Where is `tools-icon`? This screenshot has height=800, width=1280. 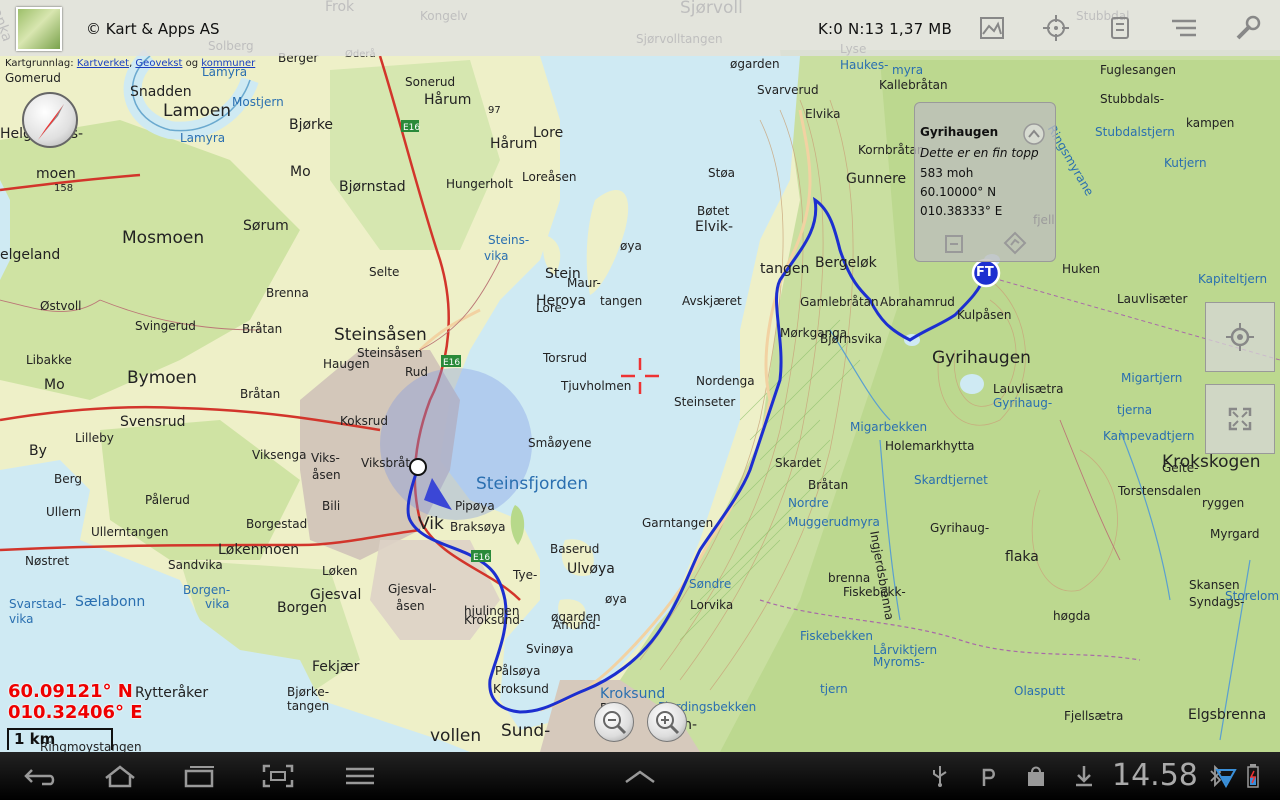 tools-icon is located at coordinates (1120, 28).